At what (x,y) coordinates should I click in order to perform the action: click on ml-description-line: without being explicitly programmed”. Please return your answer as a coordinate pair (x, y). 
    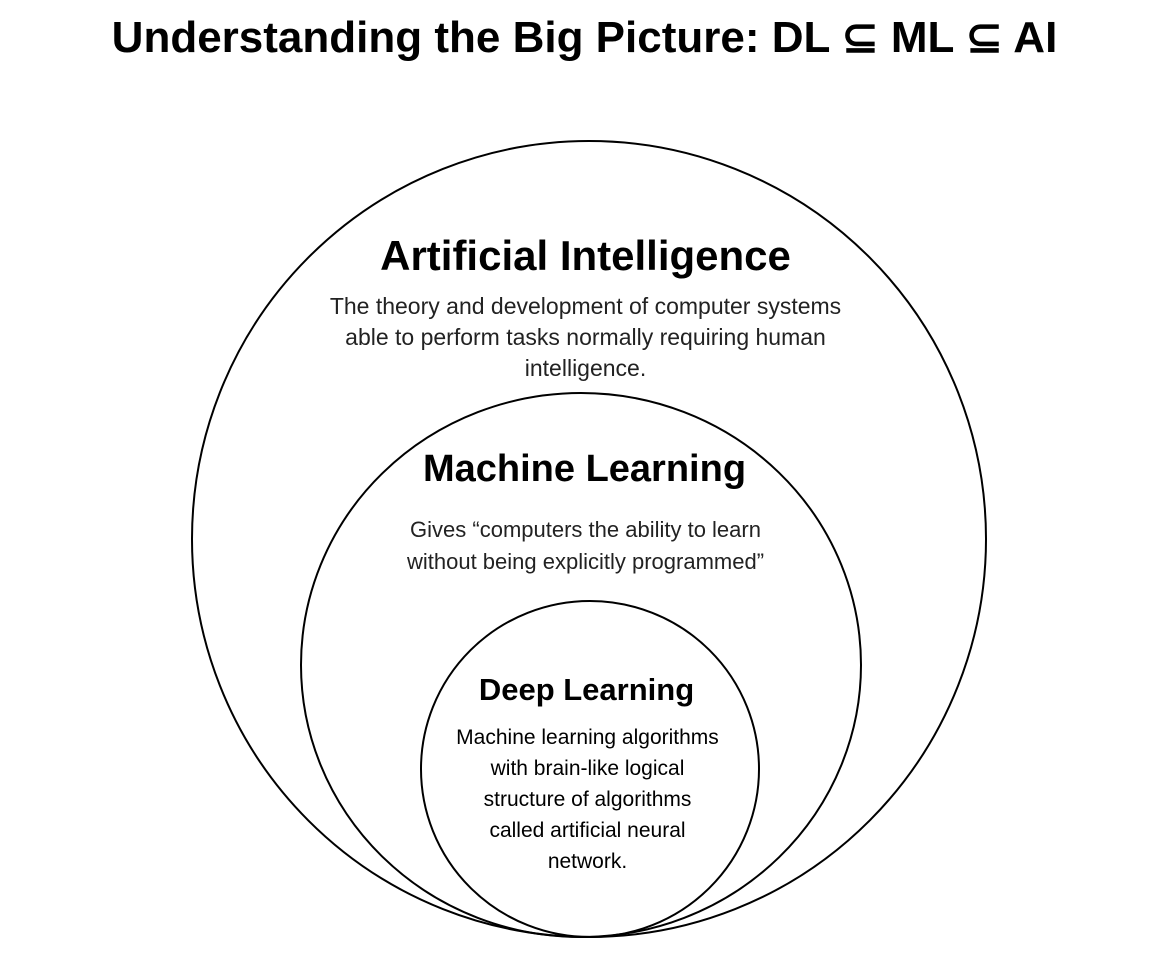
    Looking at the image, I should click on (585, 561).